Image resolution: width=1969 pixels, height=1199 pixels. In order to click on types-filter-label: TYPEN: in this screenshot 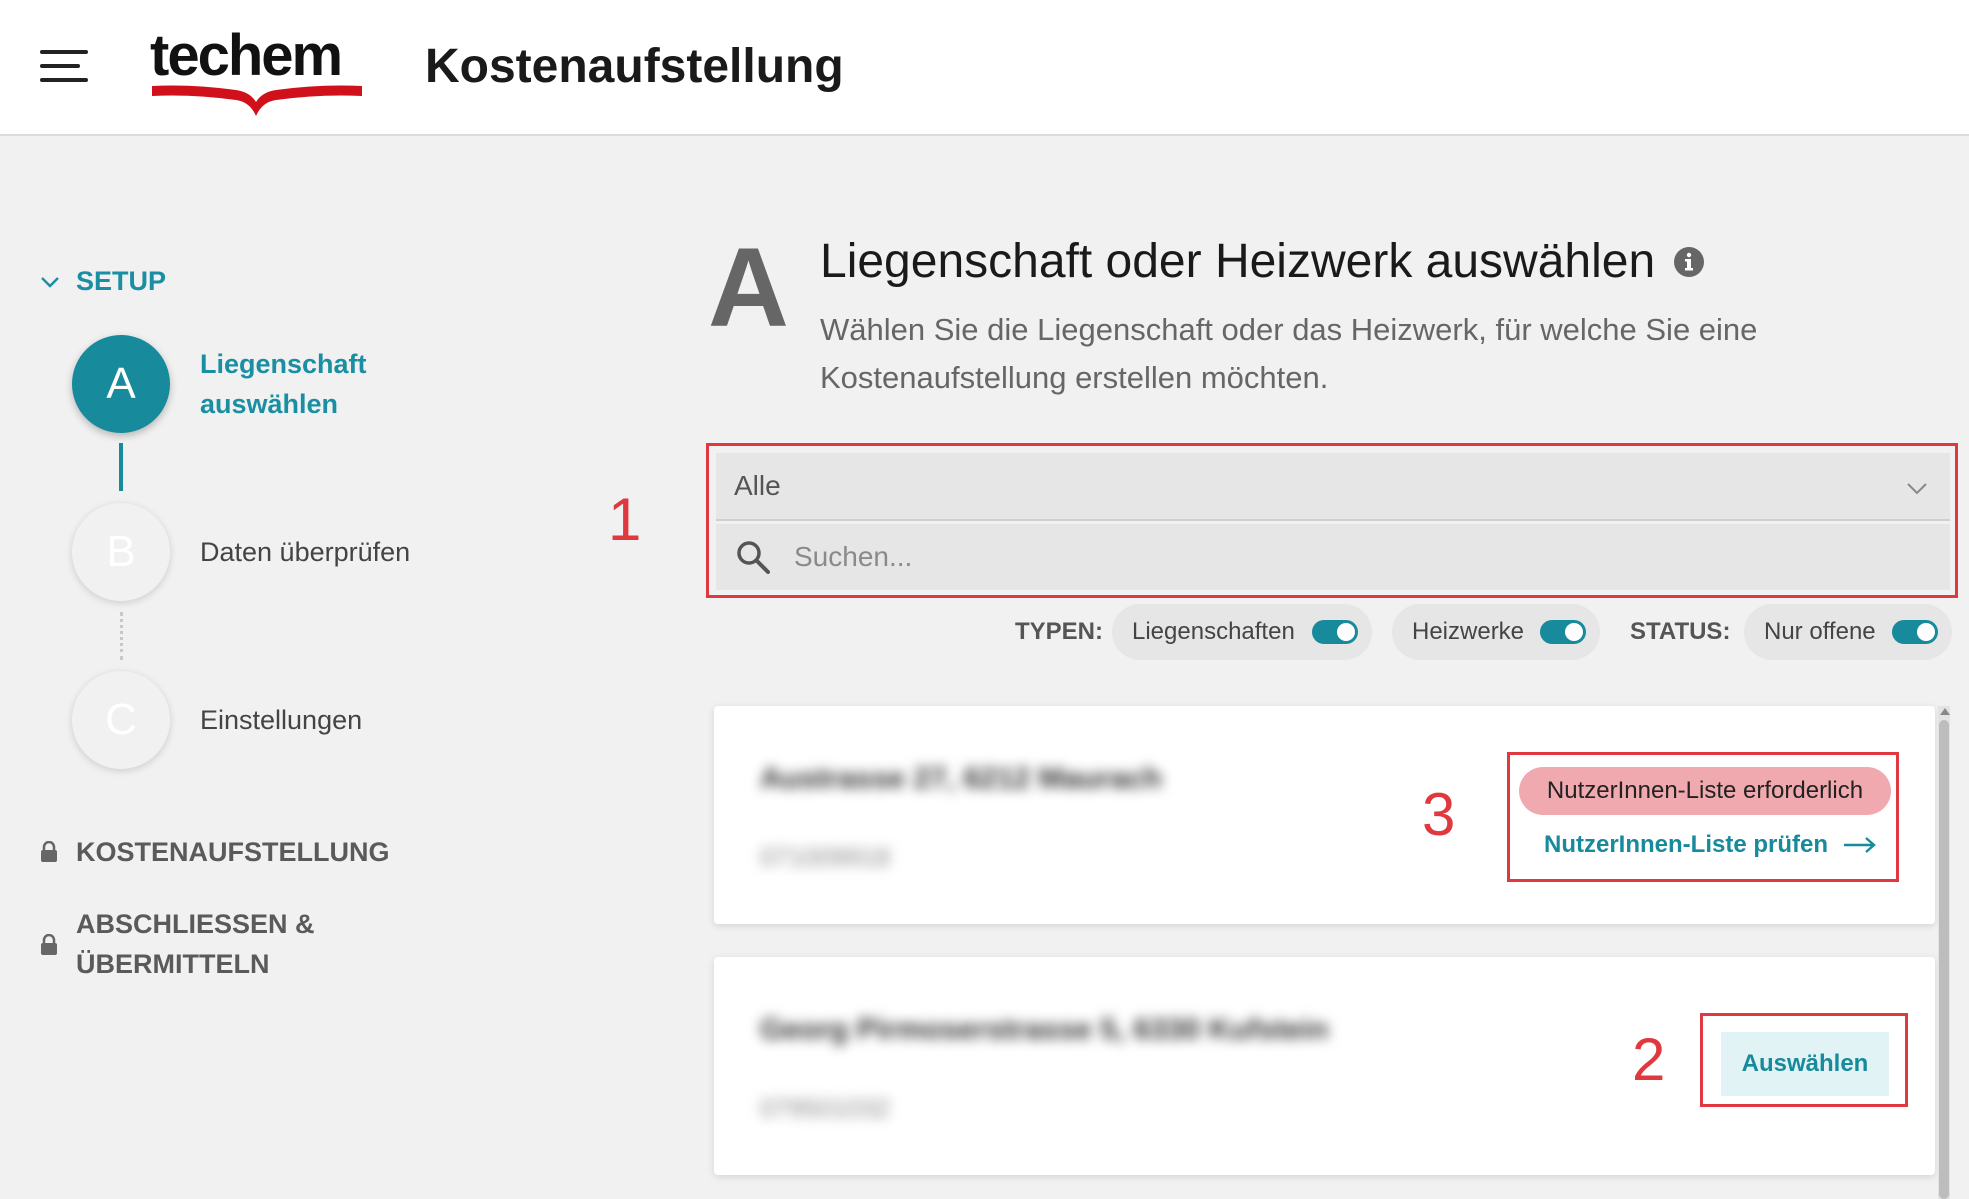, I will do `click(1059, 631)`.